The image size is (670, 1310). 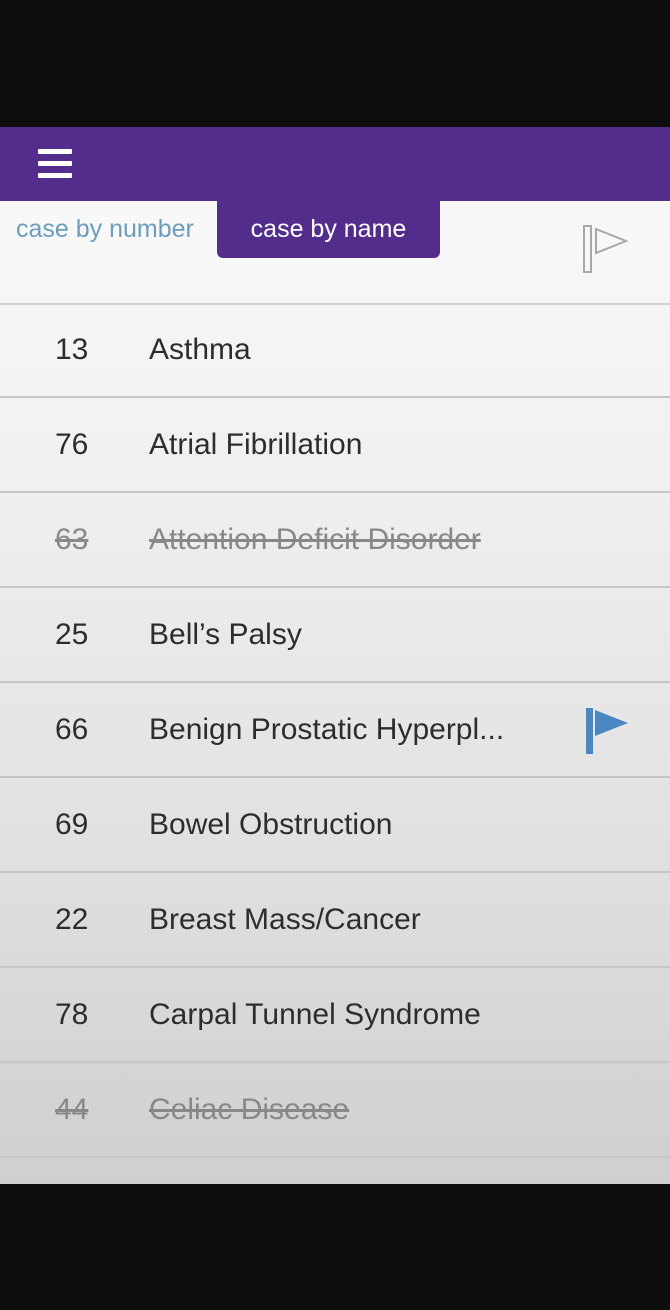 I want to click on list-item: 69 Bowel Obstruction, so click(x=335, y=825).